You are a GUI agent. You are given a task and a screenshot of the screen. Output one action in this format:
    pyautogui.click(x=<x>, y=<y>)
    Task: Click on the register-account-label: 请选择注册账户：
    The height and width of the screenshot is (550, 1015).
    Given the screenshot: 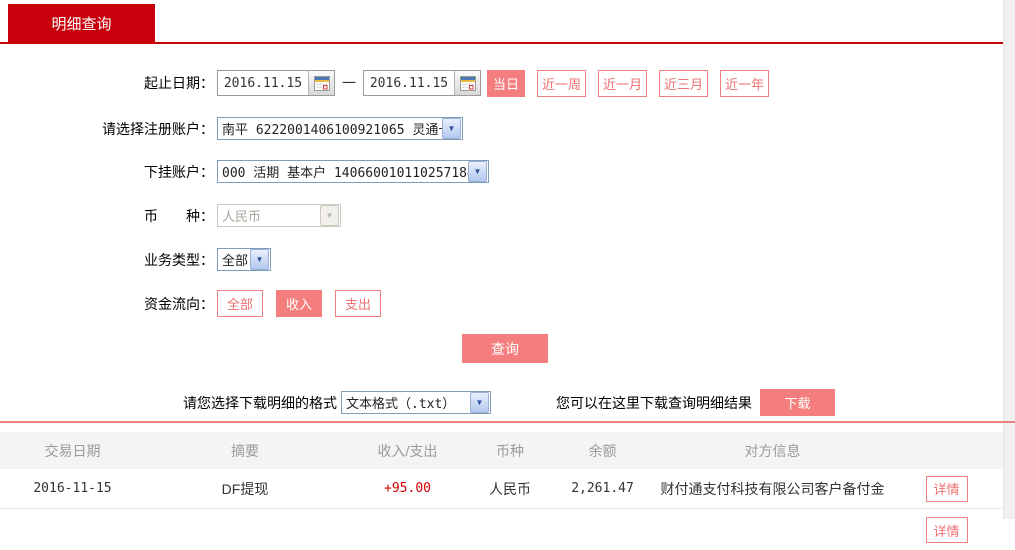 What is the action you would take?
    pyautogui.click(x=158, y=128)
    